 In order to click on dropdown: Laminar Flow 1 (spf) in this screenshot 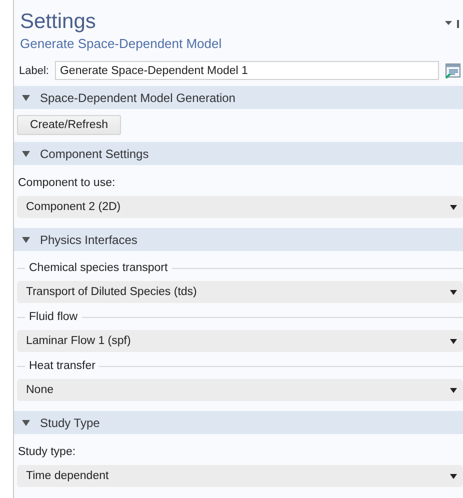, I will do `click(240, 341)`.